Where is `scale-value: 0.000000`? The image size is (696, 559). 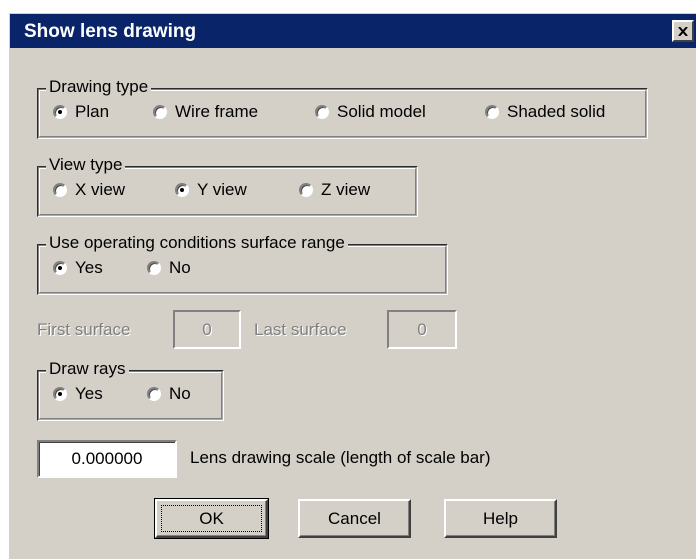 scale-value: 0.000000 is located at coordinates (107, 458).